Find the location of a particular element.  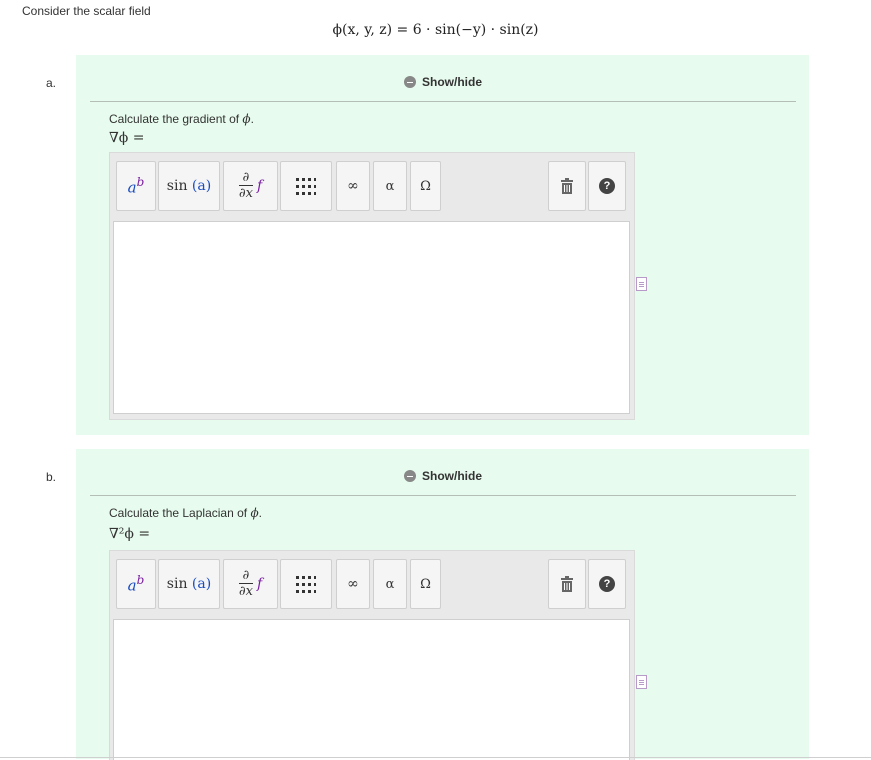

intro-text: Consider the scalar field is located at coordinates (86, 11).